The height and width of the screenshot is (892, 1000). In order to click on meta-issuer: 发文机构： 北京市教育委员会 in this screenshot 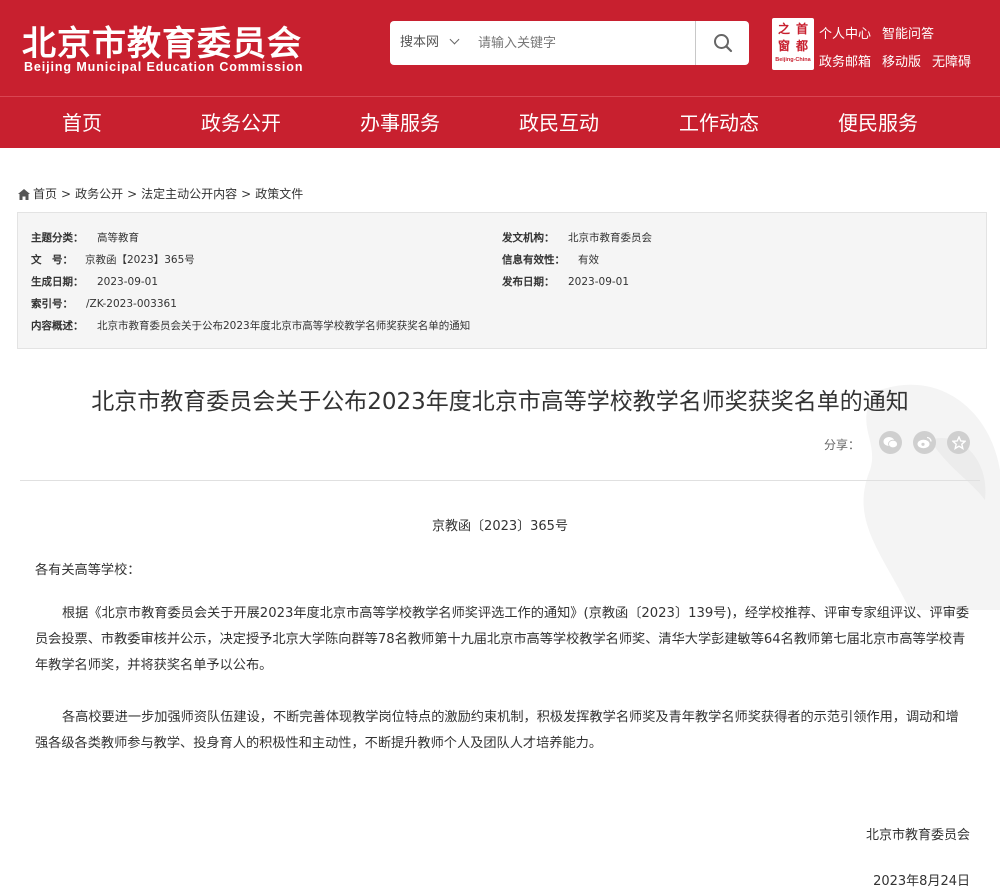, I will do `click(577, 237)`.